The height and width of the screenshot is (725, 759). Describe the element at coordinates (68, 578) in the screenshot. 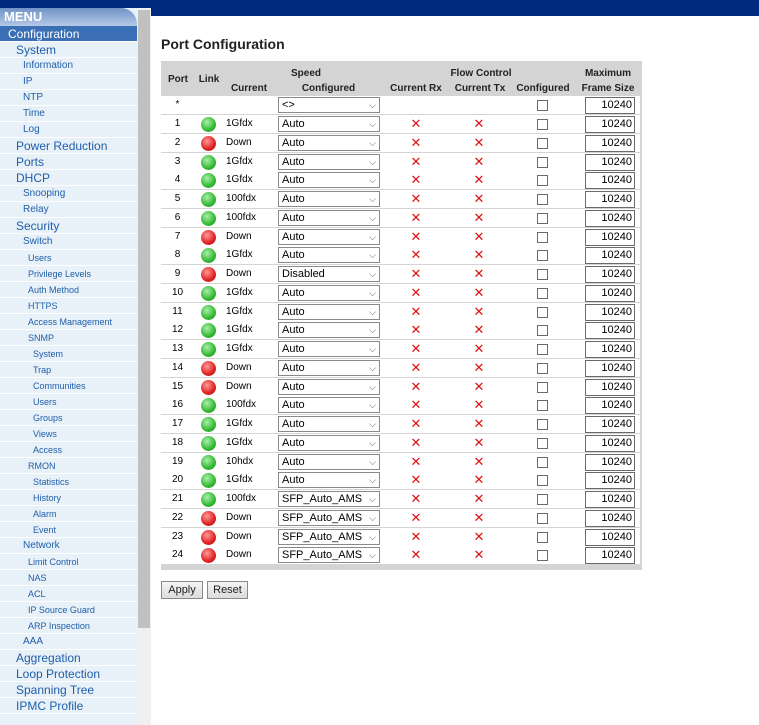

I see `menu-item-nas: NAS` at that location.